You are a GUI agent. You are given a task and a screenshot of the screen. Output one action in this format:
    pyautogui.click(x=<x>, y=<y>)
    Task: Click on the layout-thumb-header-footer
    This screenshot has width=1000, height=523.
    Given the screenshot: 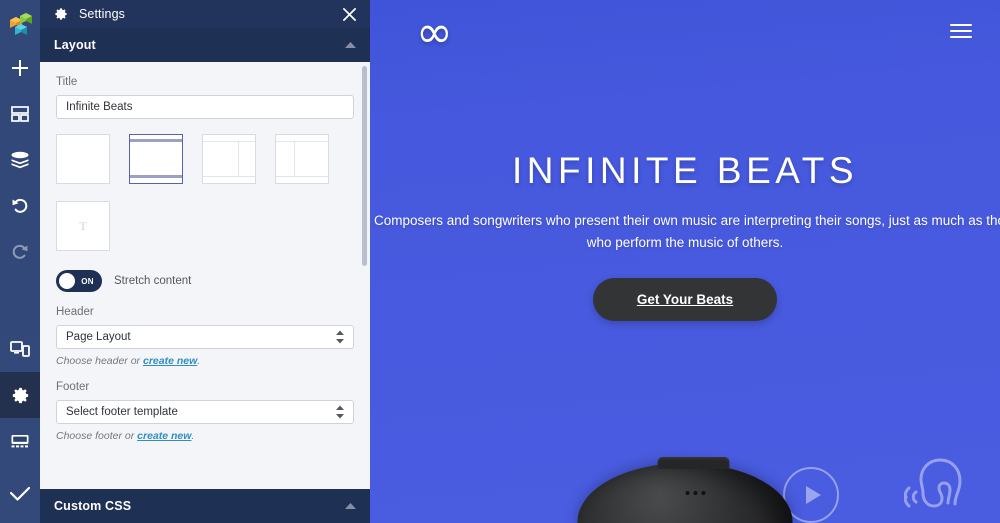 What is the action you would take?
    pyautogui.click(x=156, y=159)
    